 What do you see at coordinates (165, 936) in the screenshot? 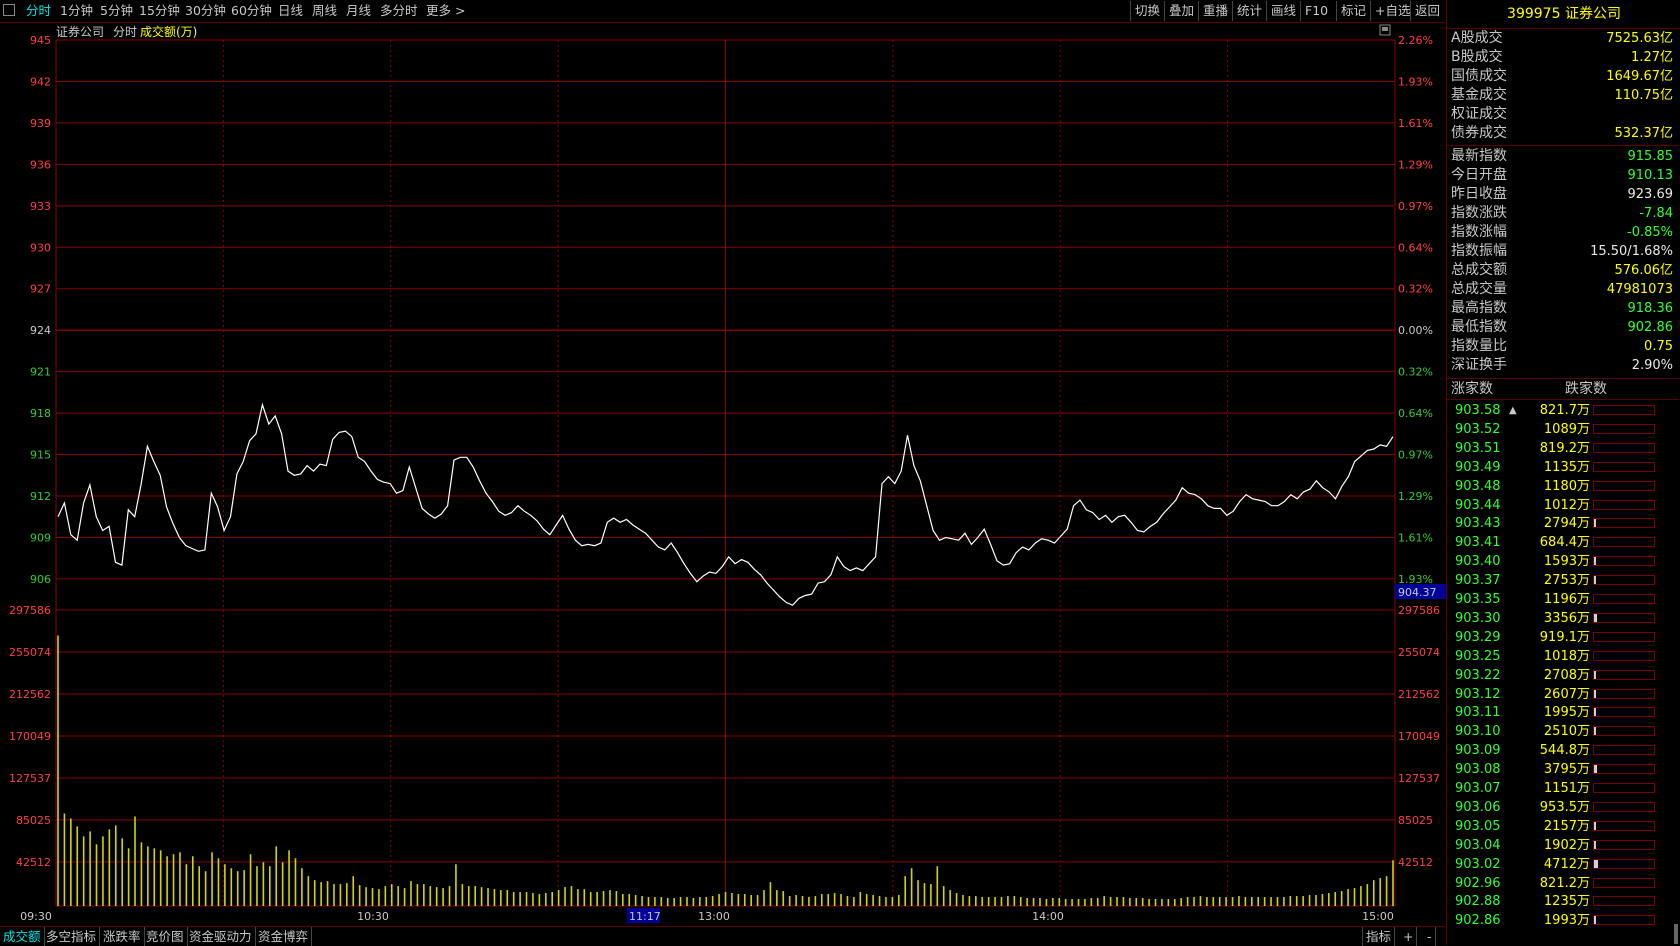
I see `tab-auction: 竞价图` at bounding box center [165, 936].